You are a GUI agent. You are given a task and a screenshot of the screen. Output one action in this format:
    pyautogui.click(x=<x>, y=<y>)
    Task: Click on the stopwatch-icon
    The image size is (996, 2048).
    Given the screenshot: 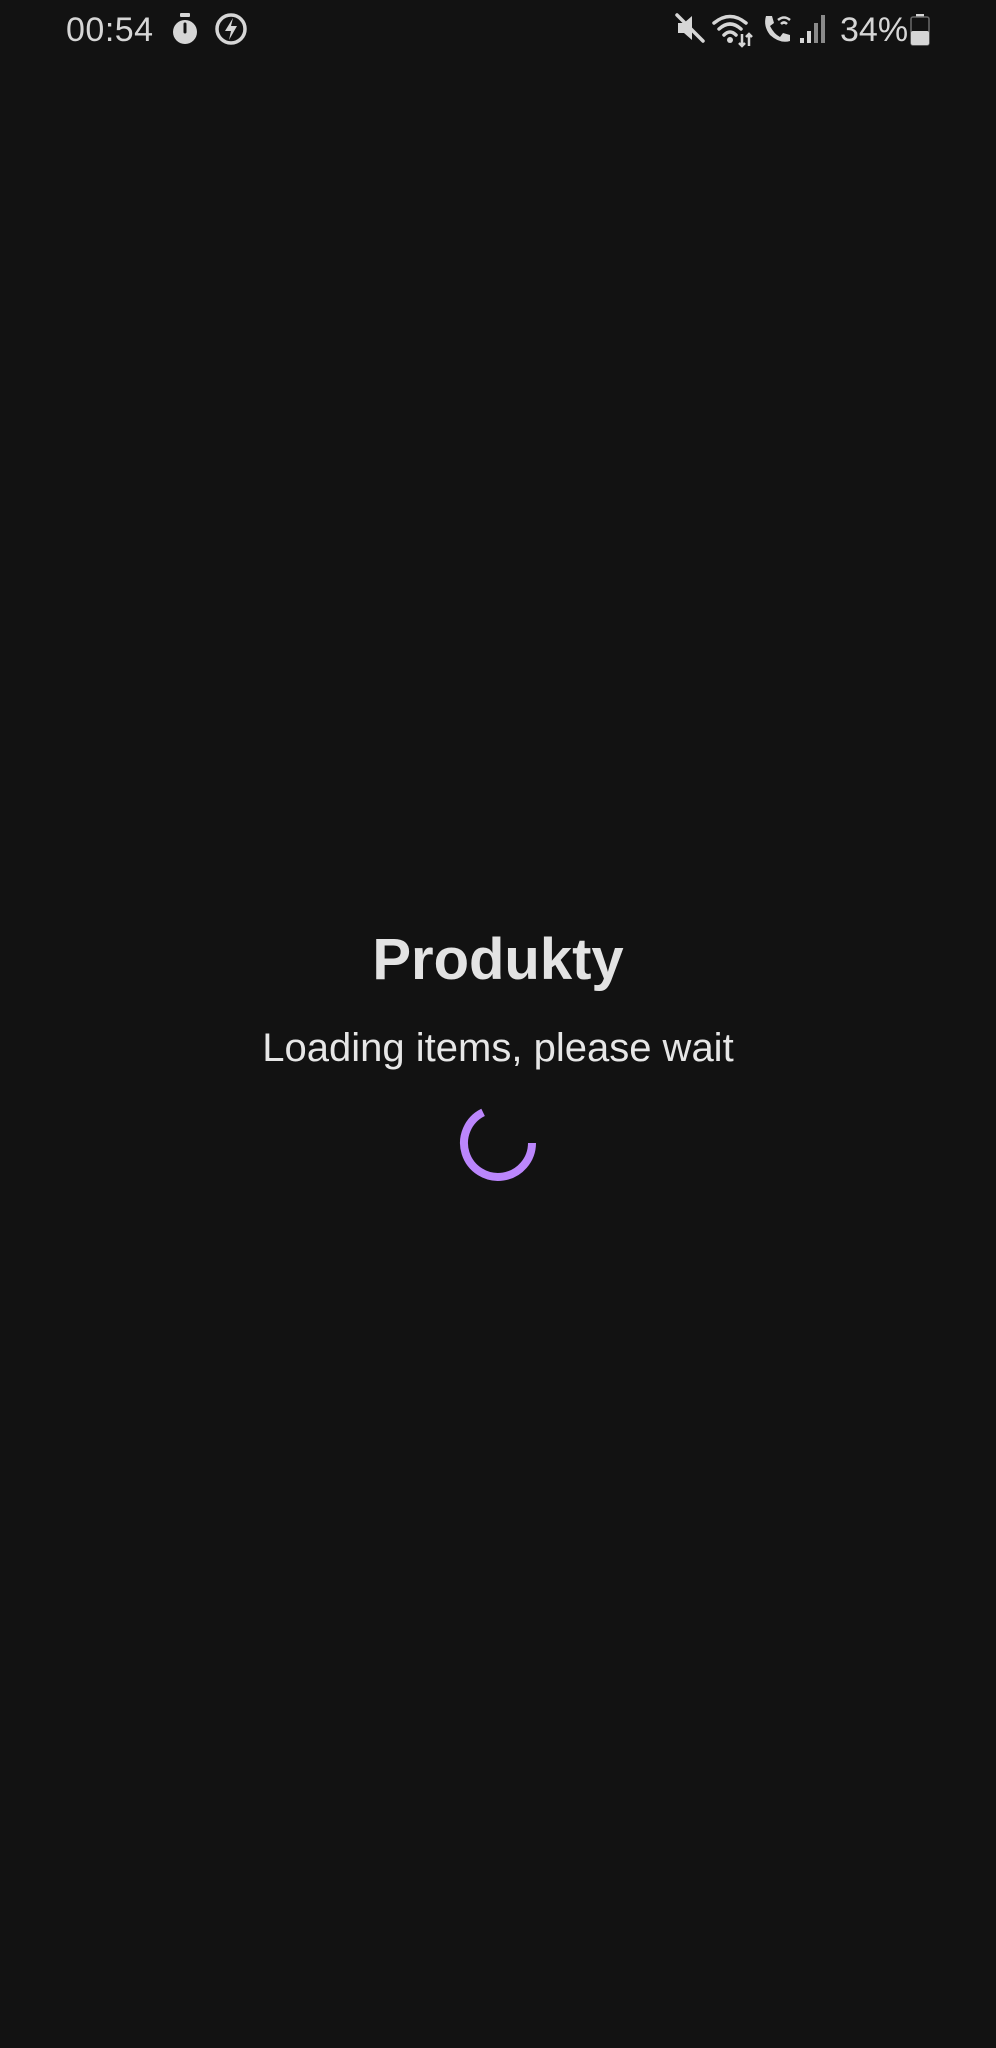 What is the action you would take?
    pyautogui.click(x=185, y=28)
    